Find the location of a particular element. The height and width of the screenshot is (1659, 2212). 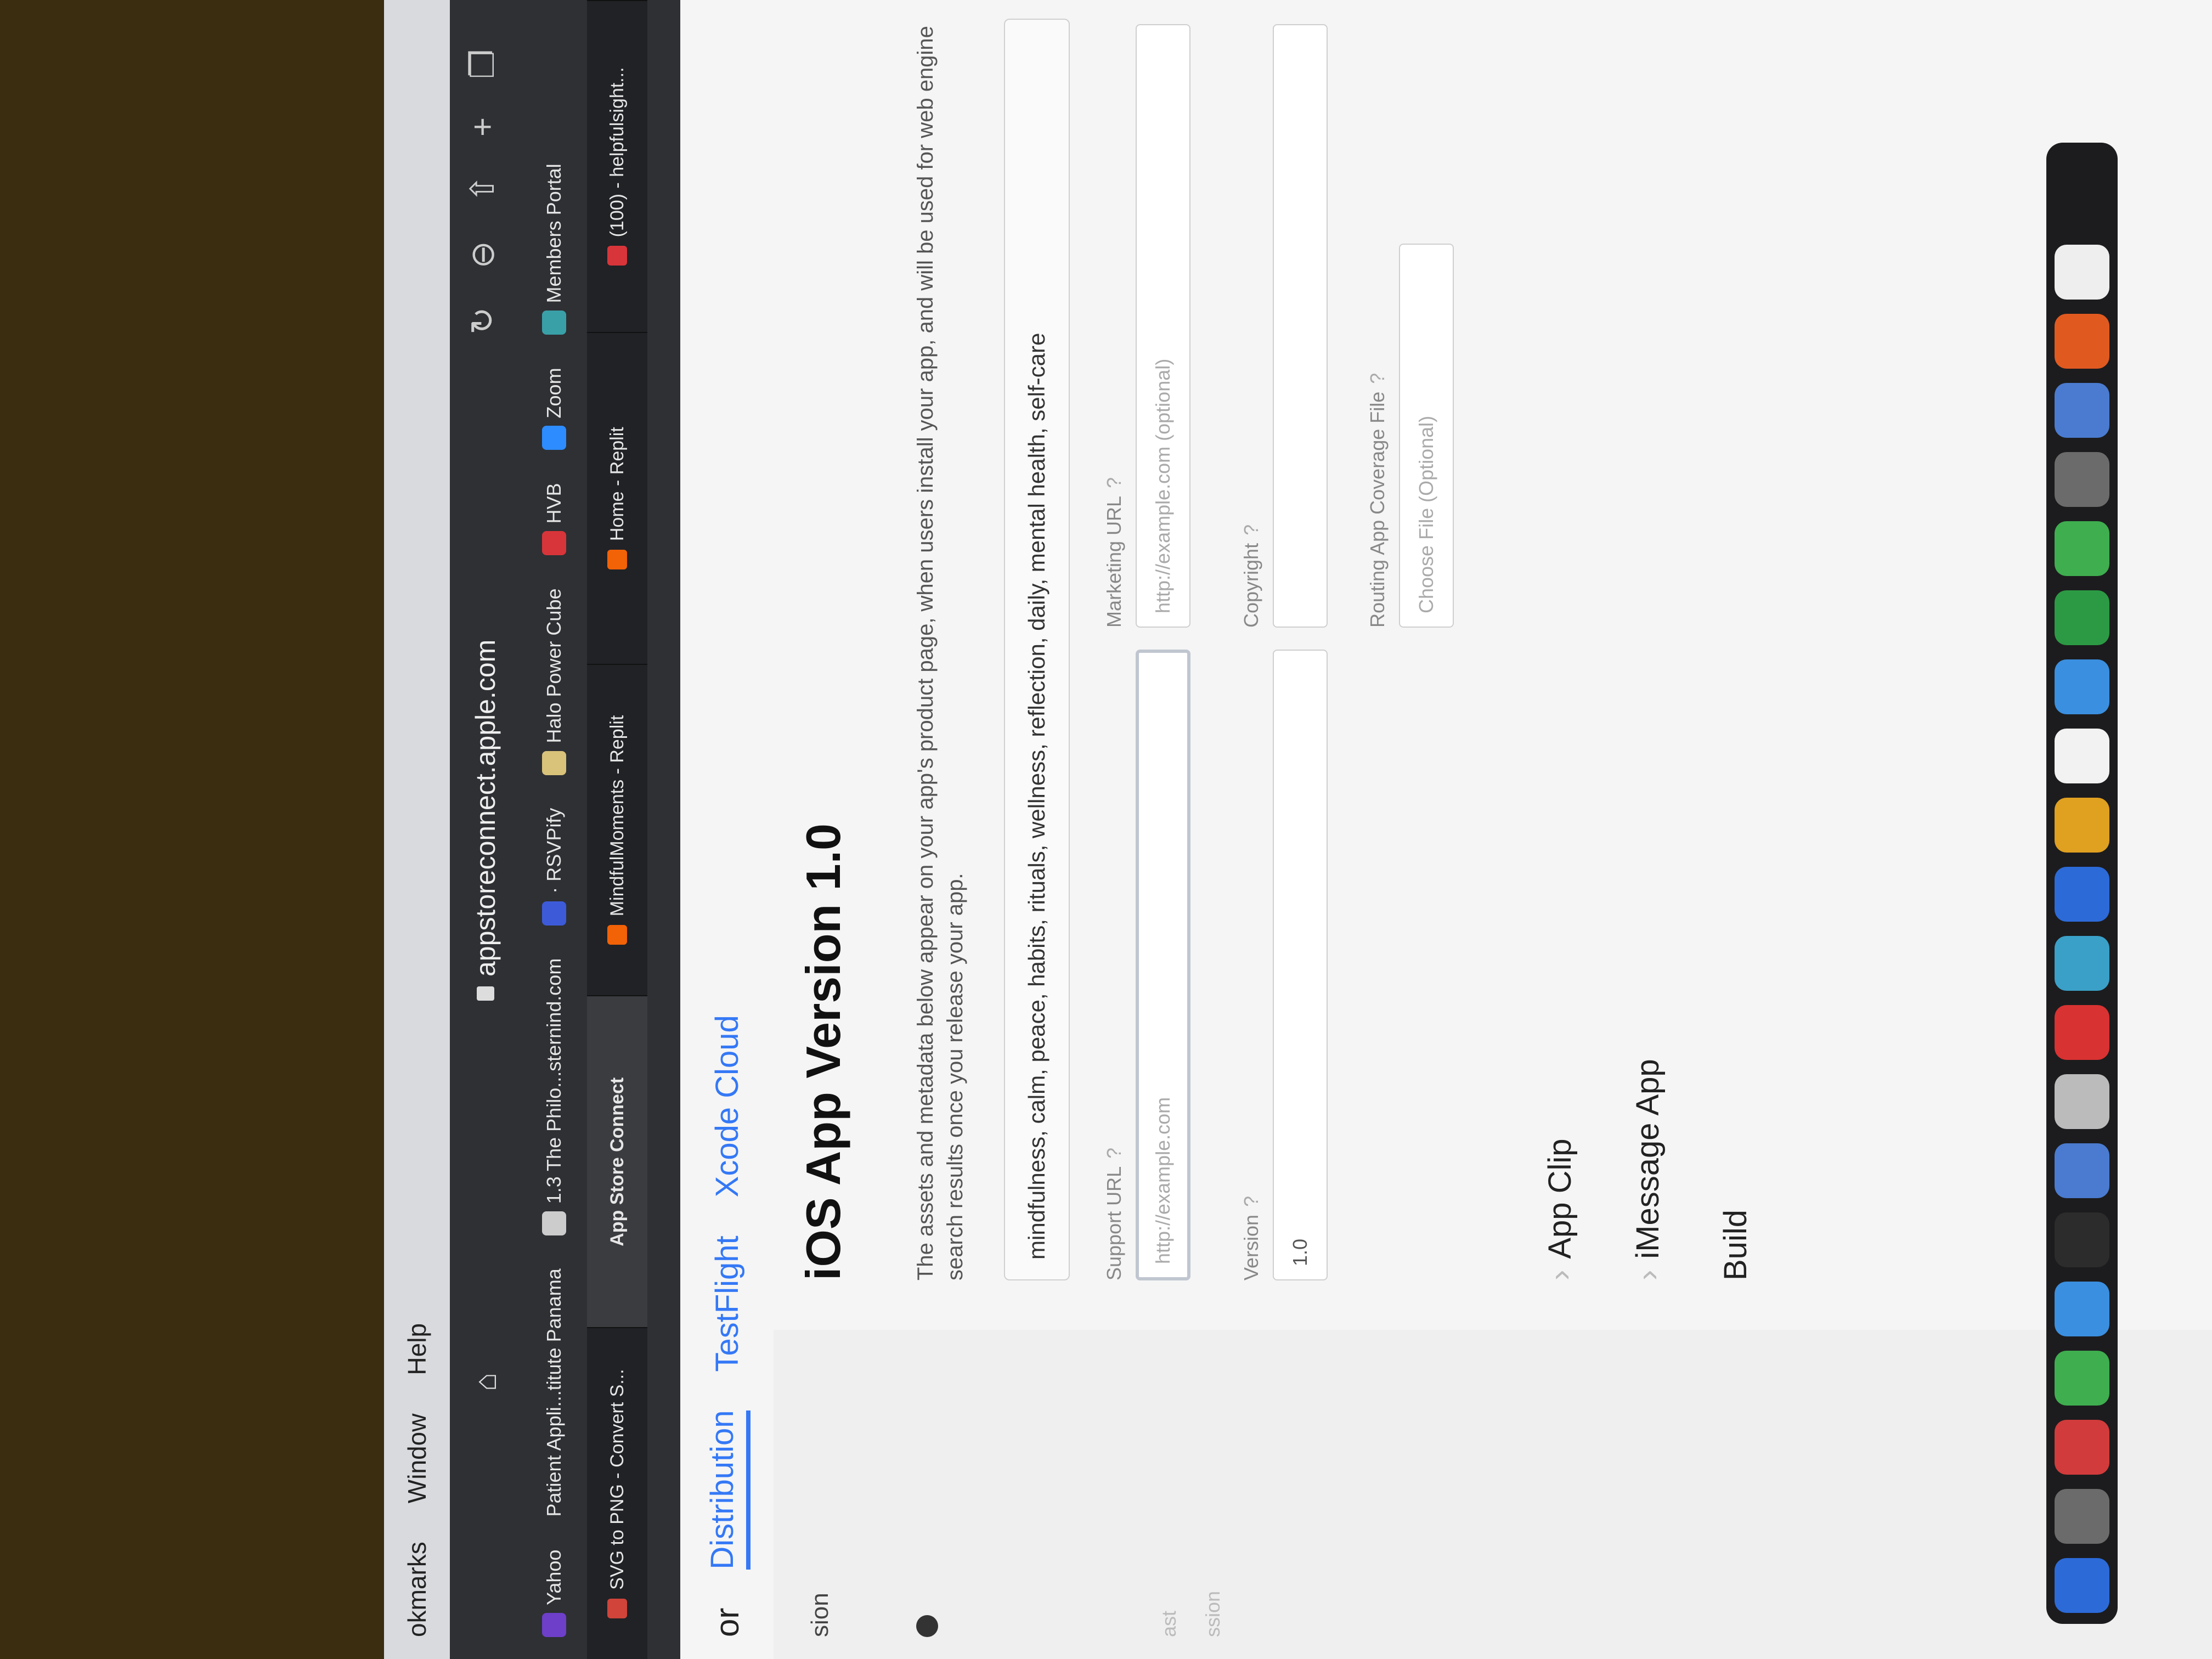

browser-toolbar: ⌂ appstoreconnect.apple.com ↻ ⊖ ⇧ + ❐ is located at coordinates (485, 830).